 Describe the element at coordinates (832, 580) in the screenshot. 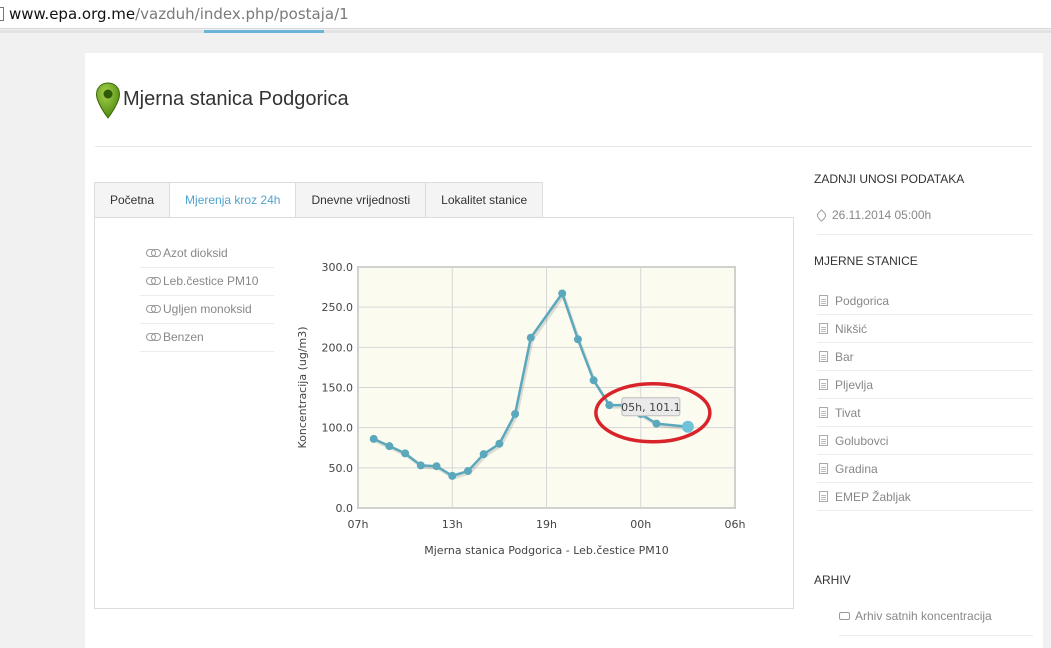

I see `archive-heading: ARHIV` at that location.